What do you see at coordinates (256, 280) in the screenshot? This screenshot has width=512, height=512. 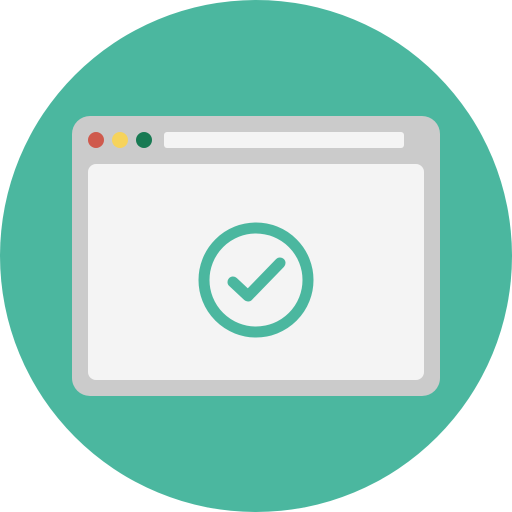 I see `checkmark-circle-icon` at bounding box center [256, 280].